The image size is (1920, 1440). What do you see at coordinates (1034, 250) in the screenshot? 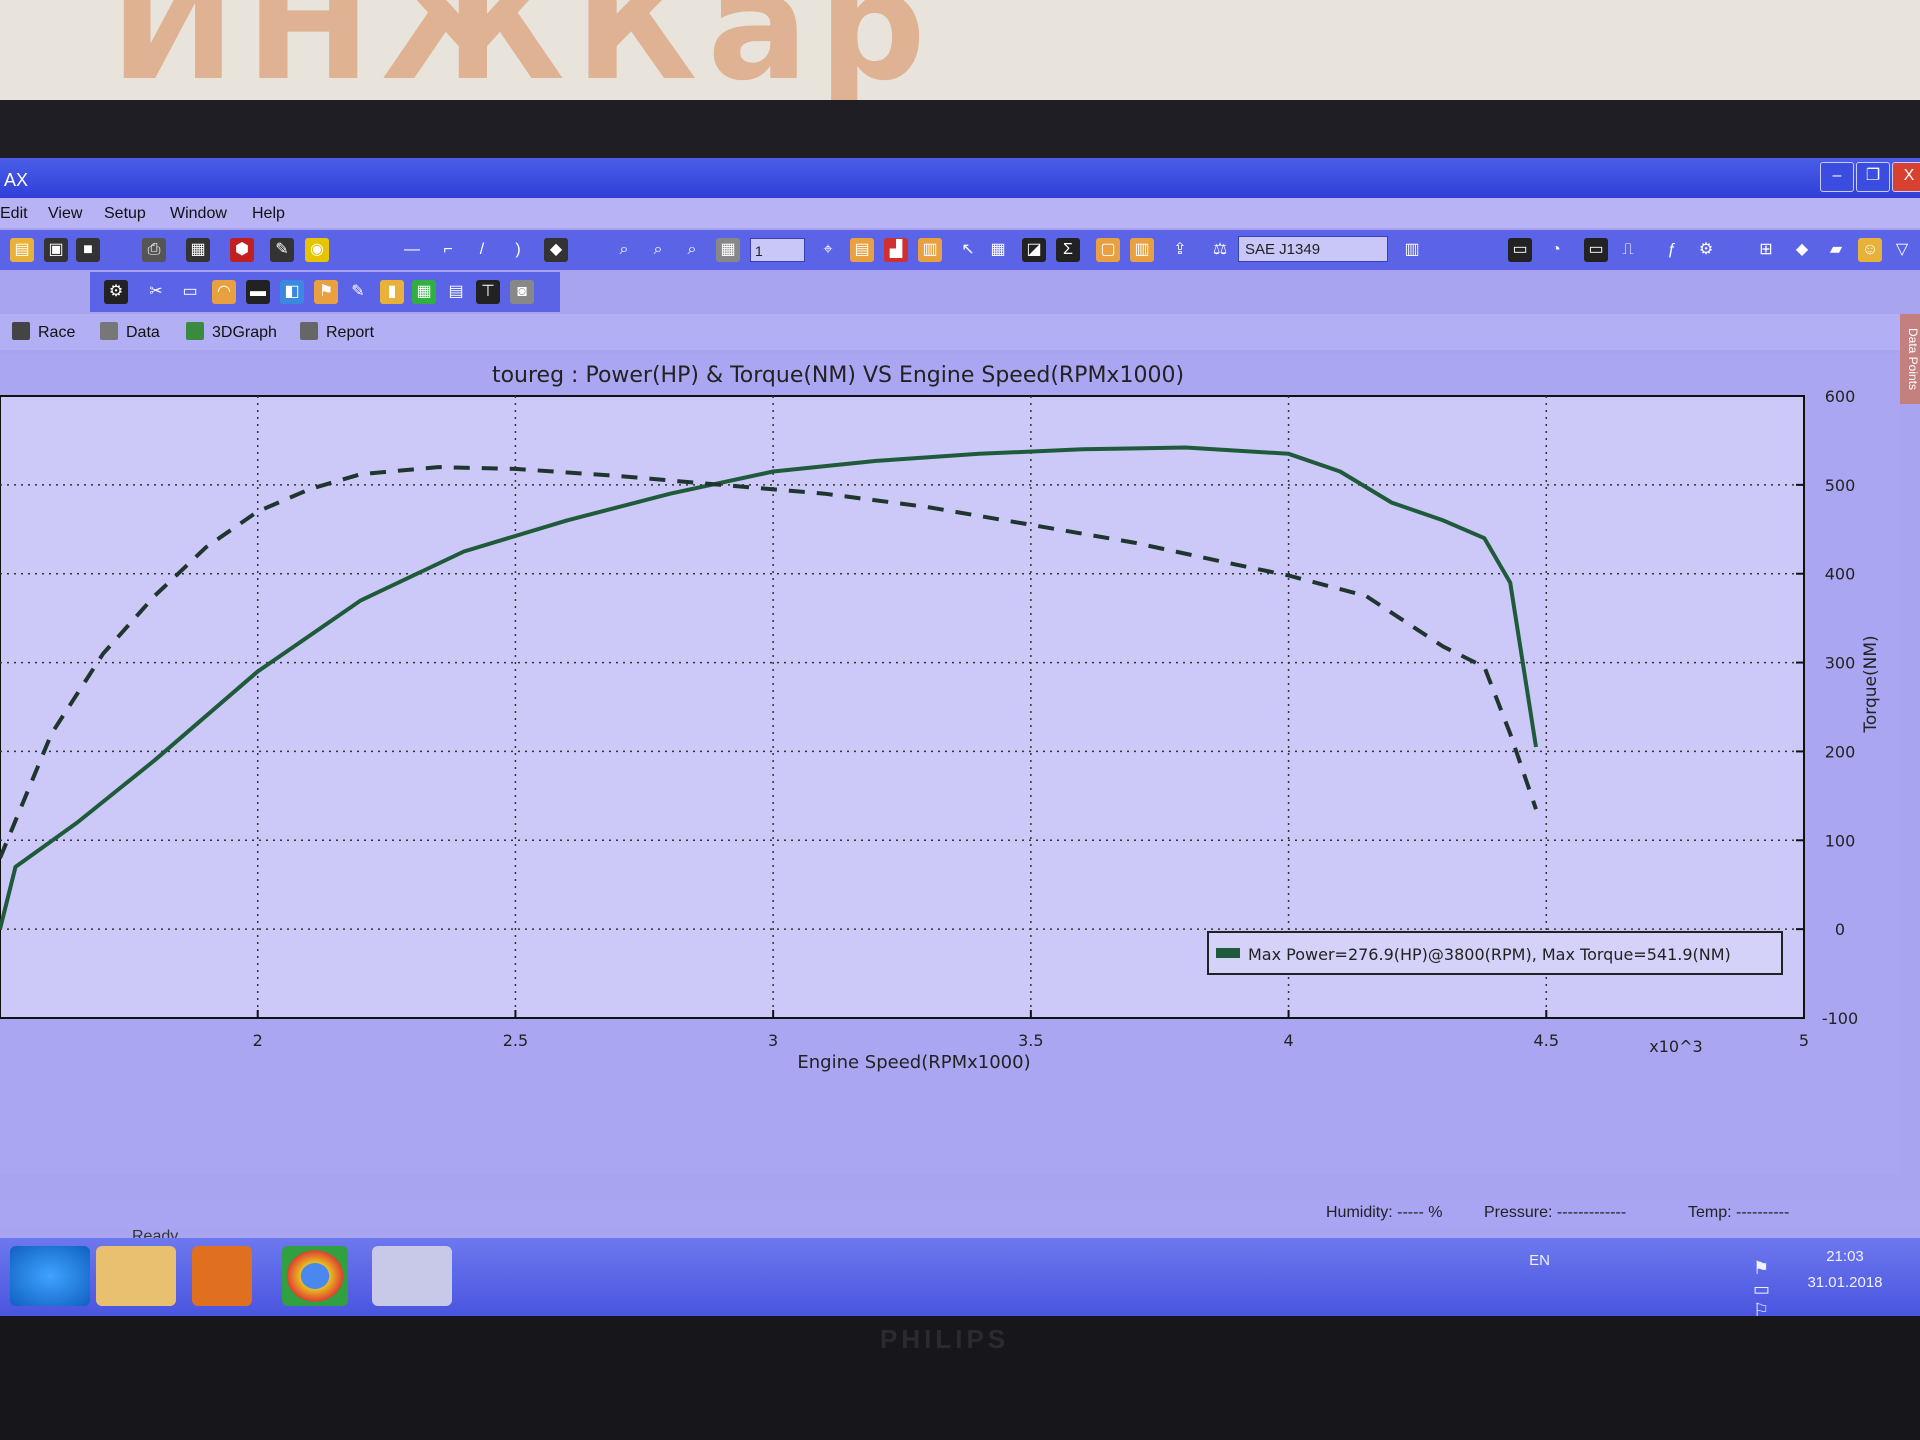
I see `graph-icon: ◪` at bounding box center [1034, 250].